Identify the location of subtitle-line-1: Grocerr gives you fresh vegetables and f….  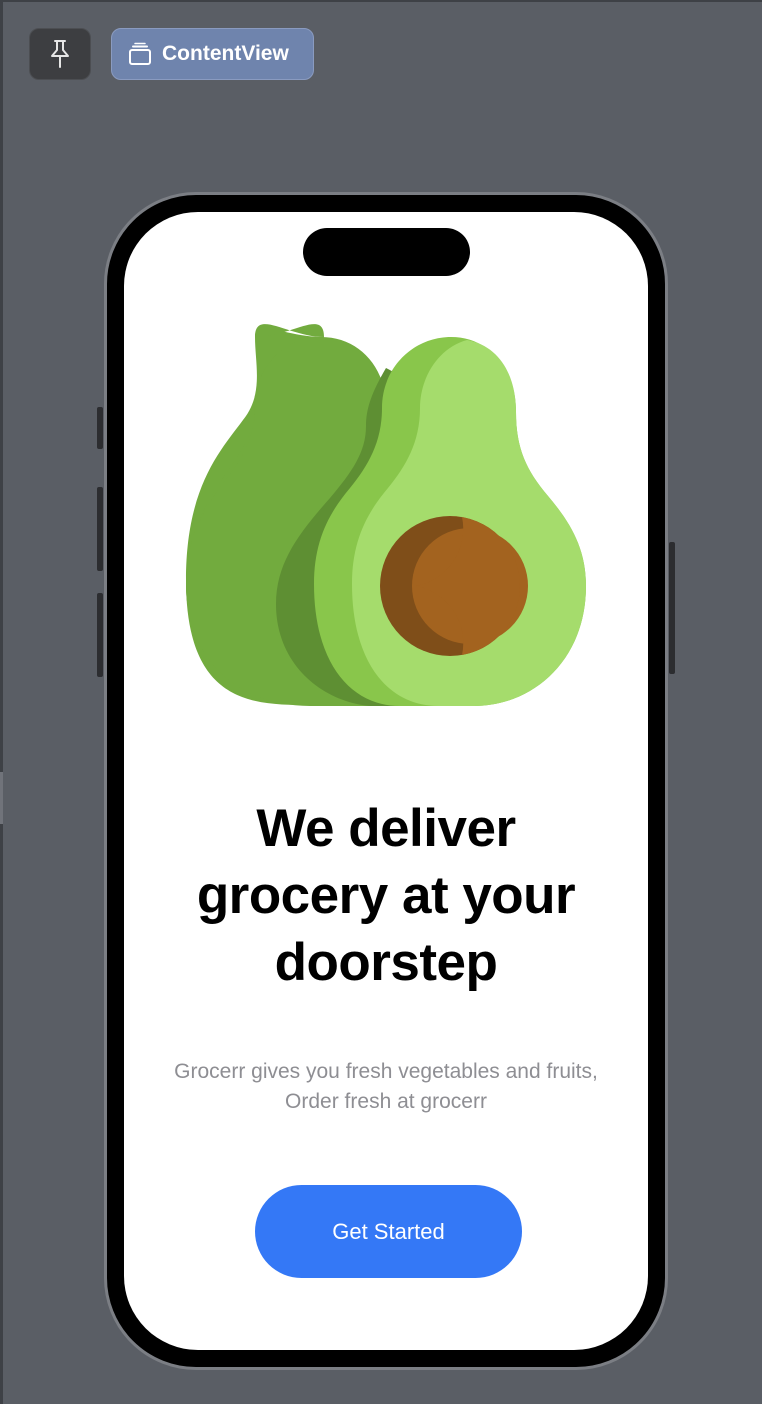
(386, 1071).